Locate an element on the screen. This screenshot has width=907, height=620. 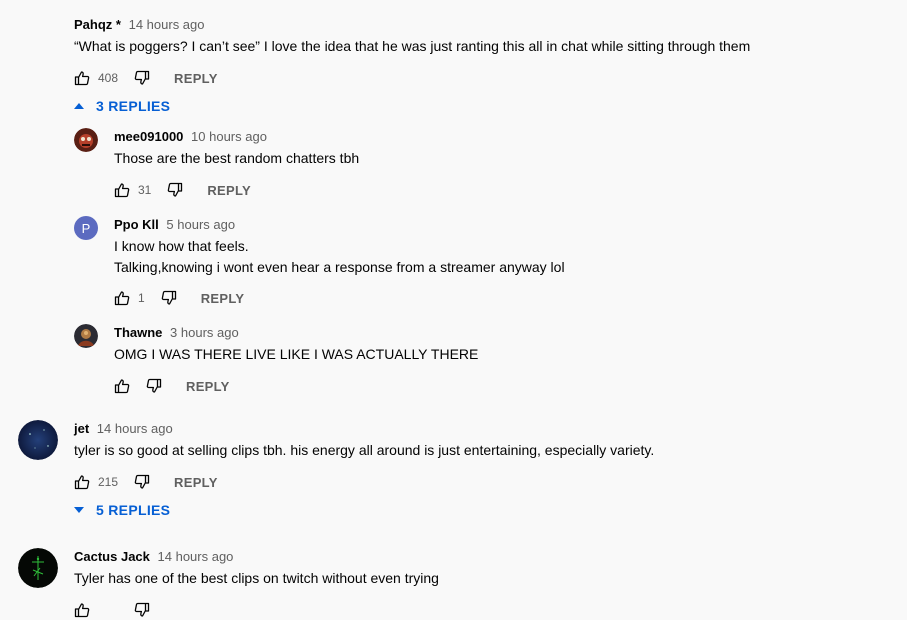
comment-actions: 215 REPLY is located at coordinates (146, 482).